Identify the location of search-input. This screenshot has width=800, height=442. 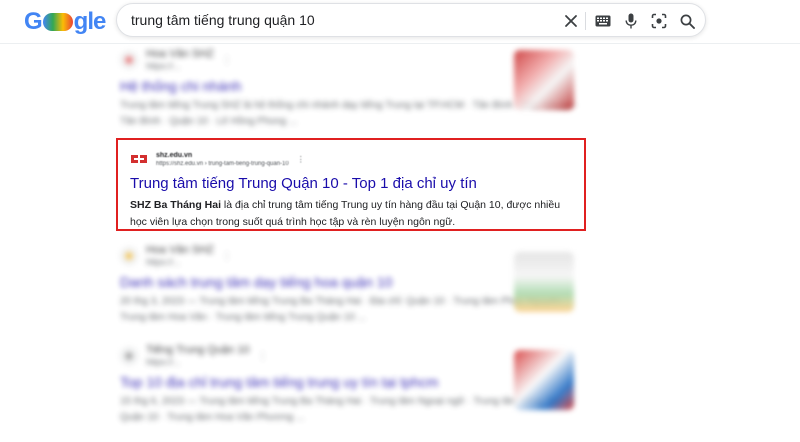
(341, 20).